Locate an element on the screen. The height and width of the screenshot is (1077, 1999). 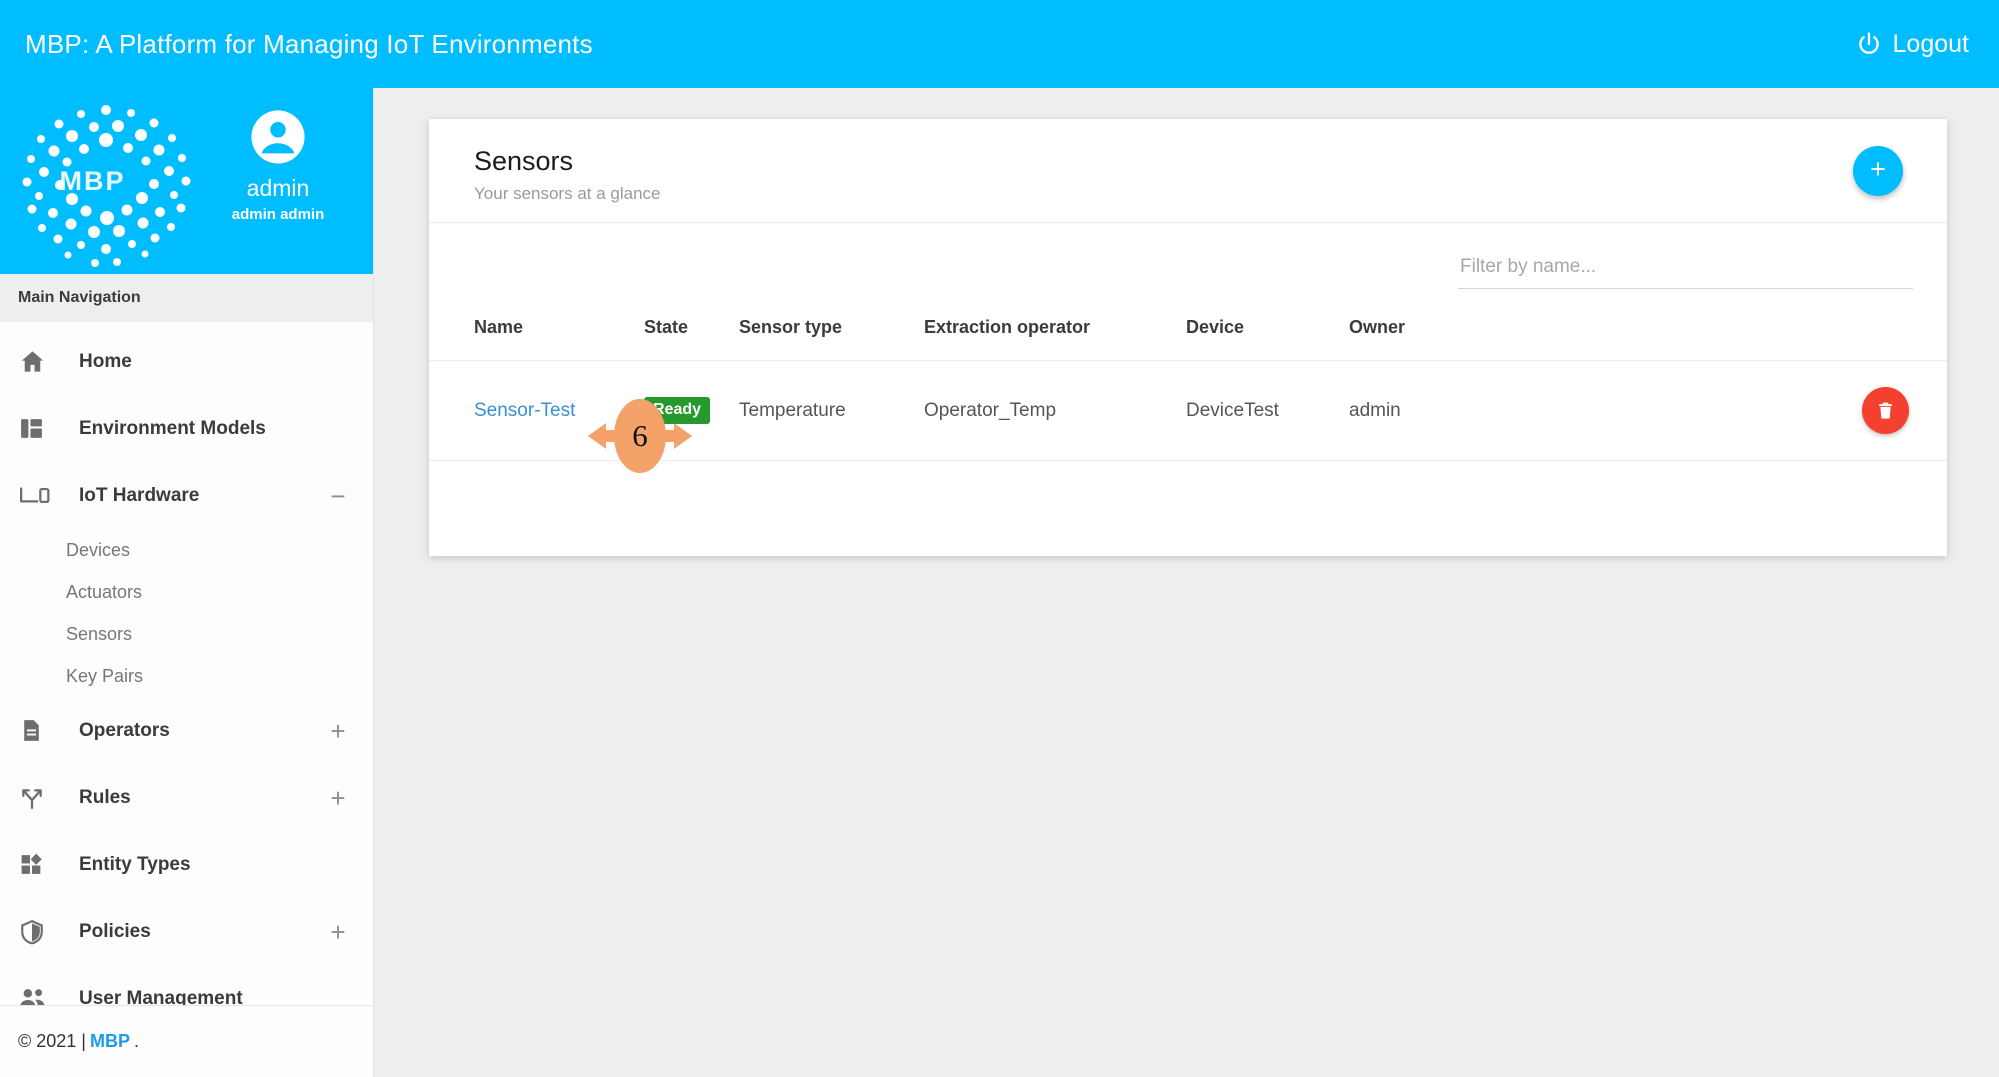
sidebar-item-environment-models: Environment Models is located at coordinates (186, 428).